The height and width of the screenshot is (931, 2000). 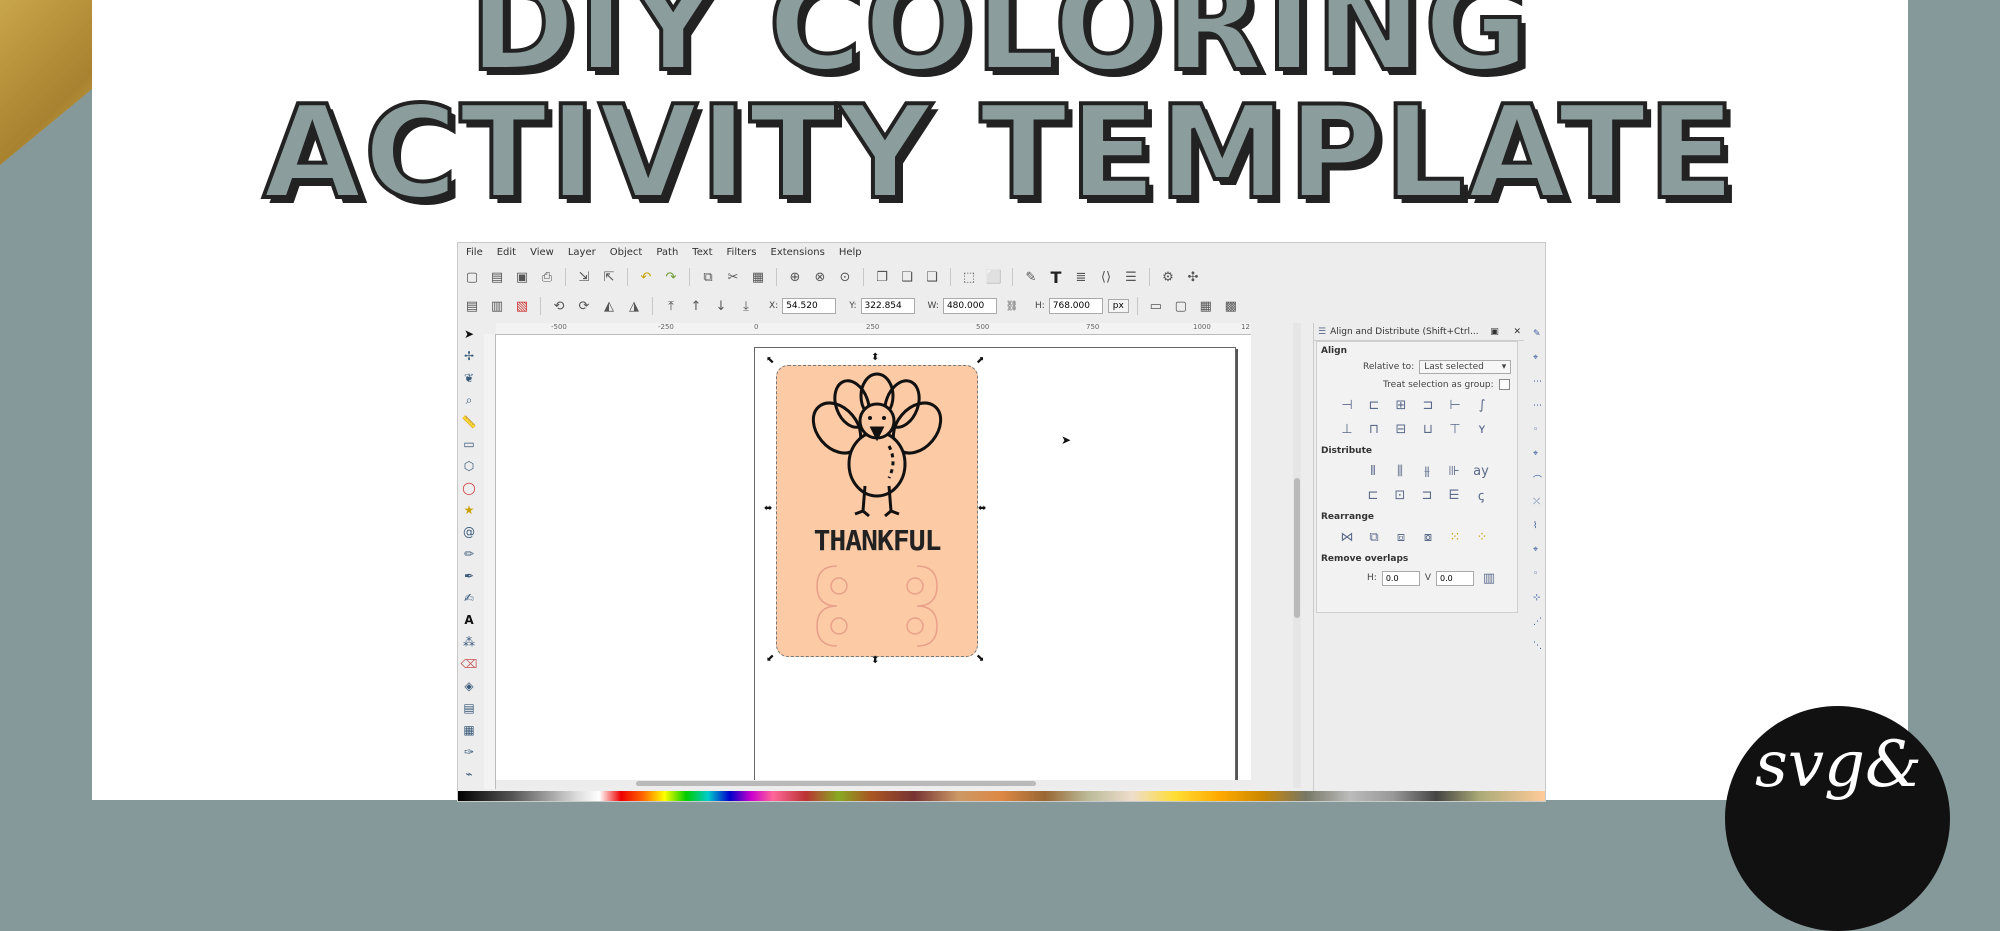 What do you see at coordinates (1482, 537) in the screenshot?
I see `unclump-icon: ⁘` at bounding box center [1482, 537].